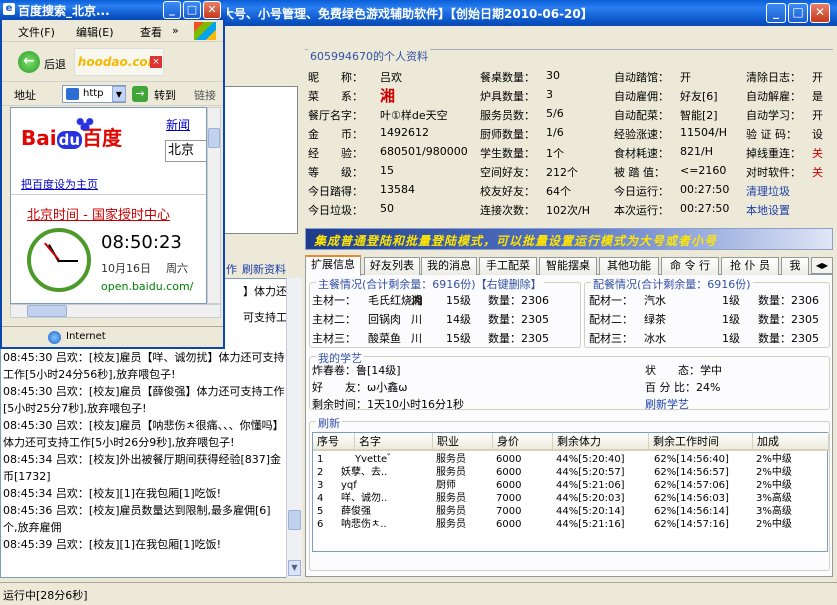 This screenshot has width=837, height=605. Describe the element at coordinates (156, 62) in the screenshot. I see `stop-icon: ×` at that location.